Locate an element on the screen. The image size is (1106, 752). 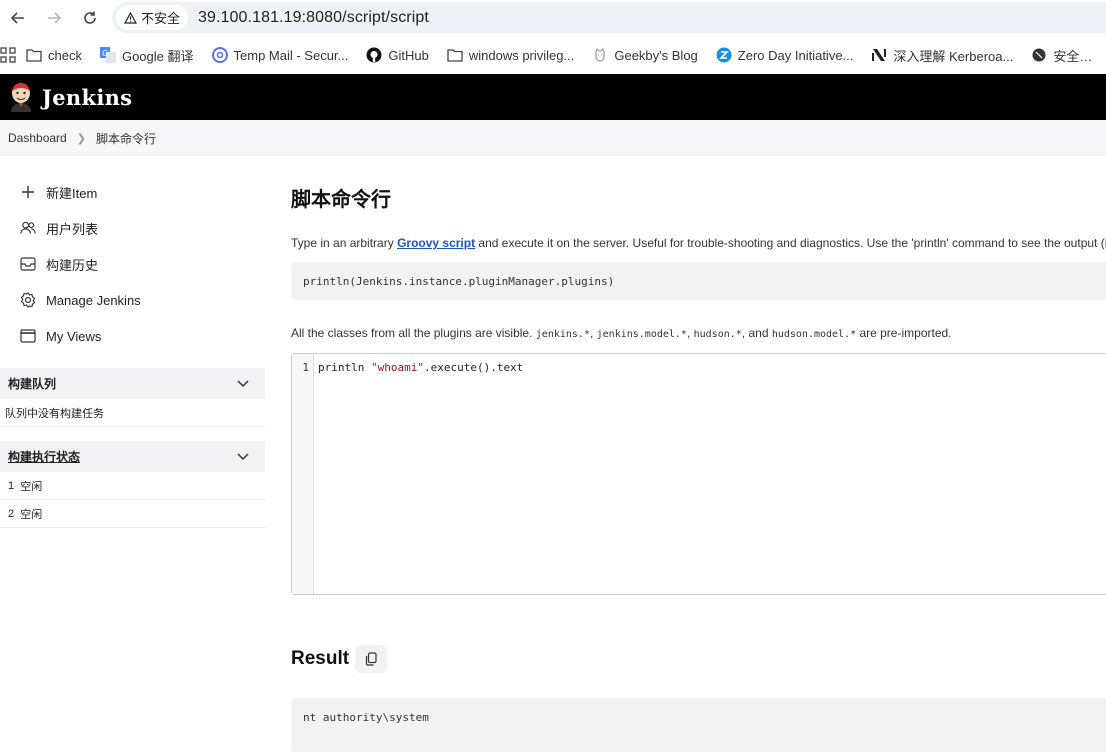
groovy-script-link: Groovy script is located at coordinates (436, 243).